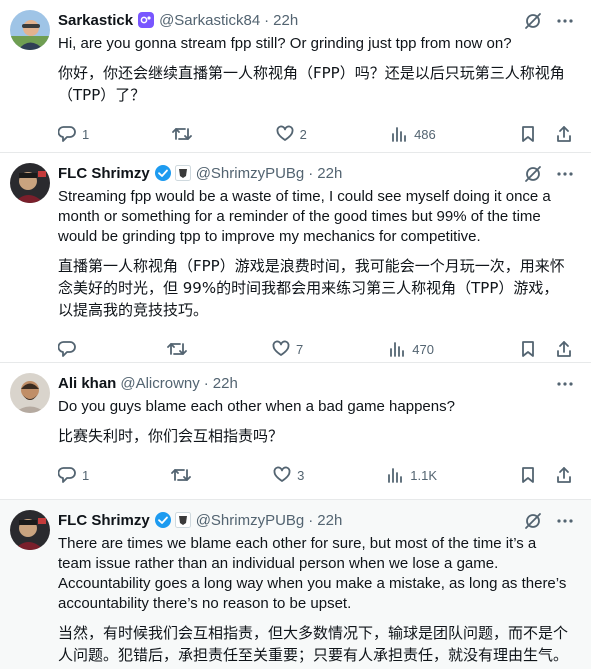  Describe the element at coordinates (87, 383) in the screenshot. I see `display-name: Ali khan` at that location.